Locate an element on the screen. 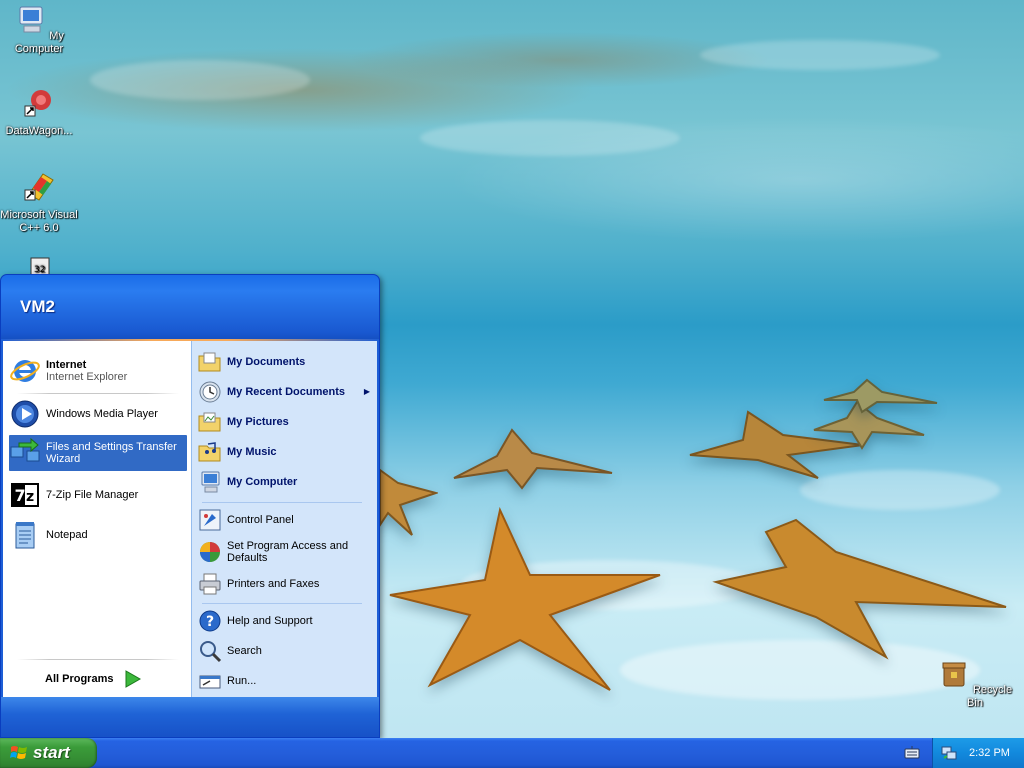  taskbar: start 2:32 PM is located at coordinates (512, 753).